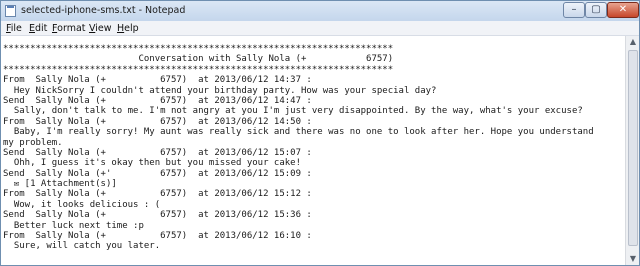  Describe the element at coordinates (82, 204) in the screenshot. I see `message-body: Wow, it looks delicious : (` at that location.